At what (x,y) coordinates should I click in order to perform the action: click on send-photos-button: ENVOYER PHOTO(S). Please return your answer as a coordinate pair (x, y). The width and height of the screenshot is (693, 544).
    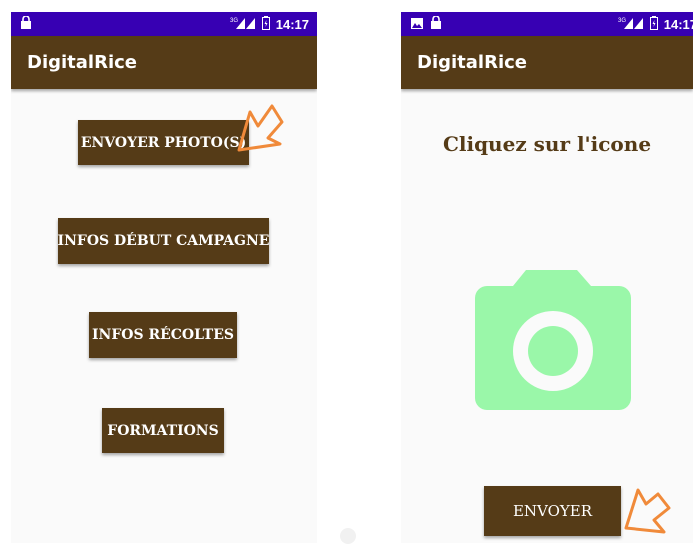
    Looking at the image, I should click on (163, 142).